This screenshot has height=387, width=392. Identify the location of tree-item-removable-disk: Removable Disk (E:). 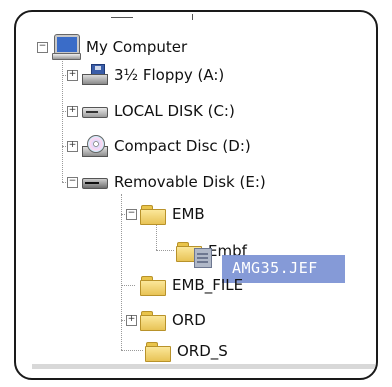
(174, 182).